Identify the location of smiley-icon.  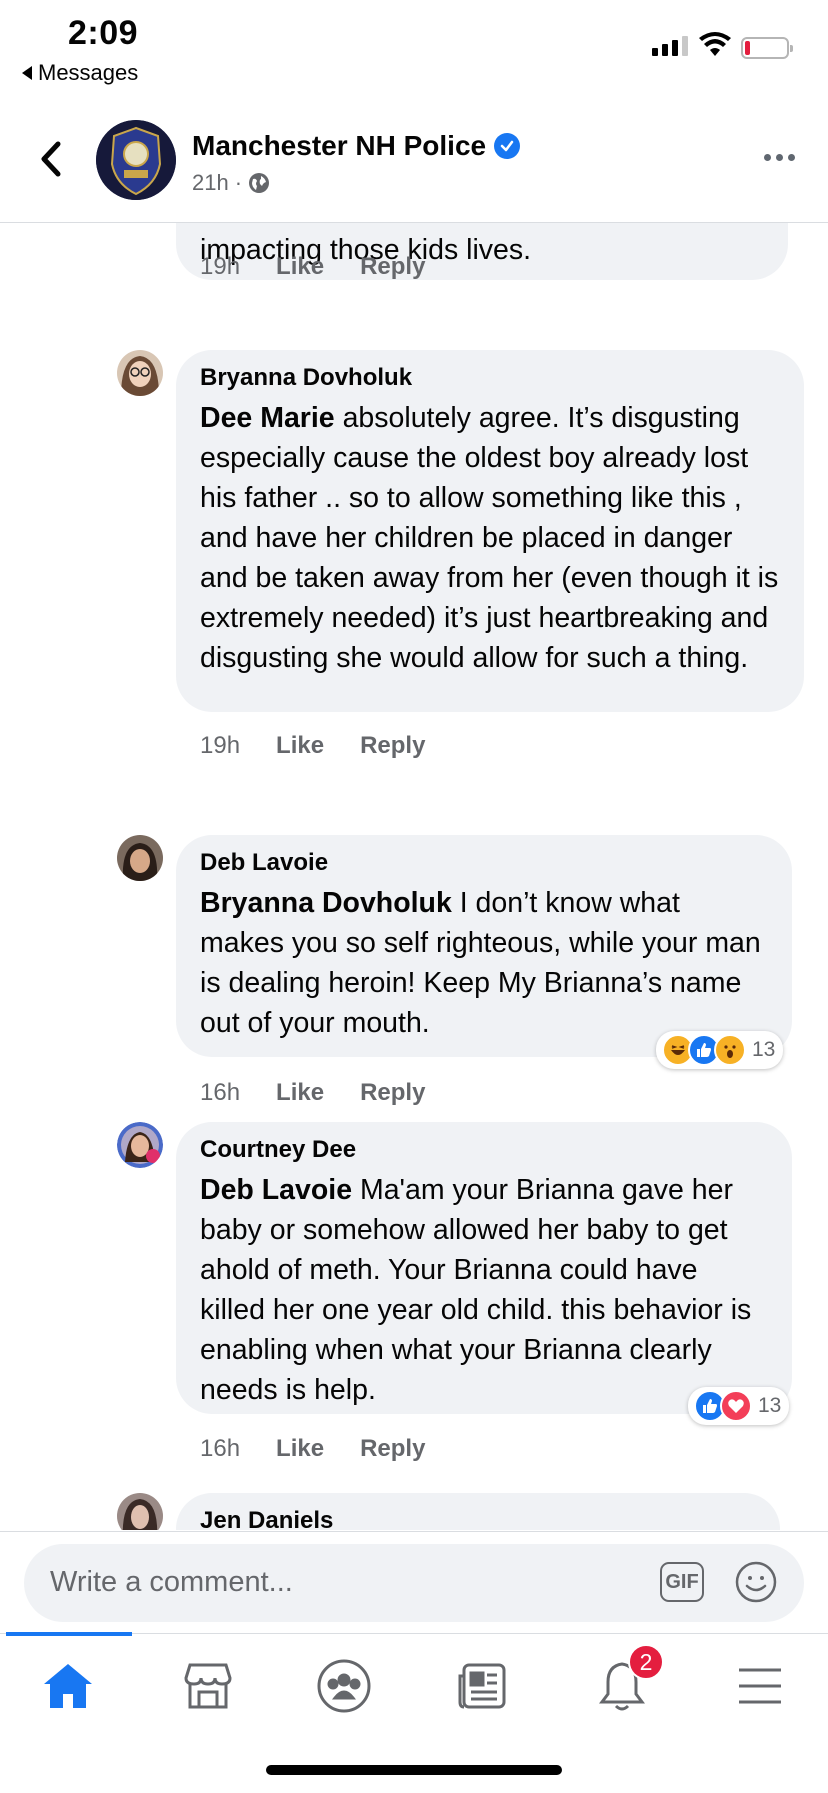
(756, 1582).